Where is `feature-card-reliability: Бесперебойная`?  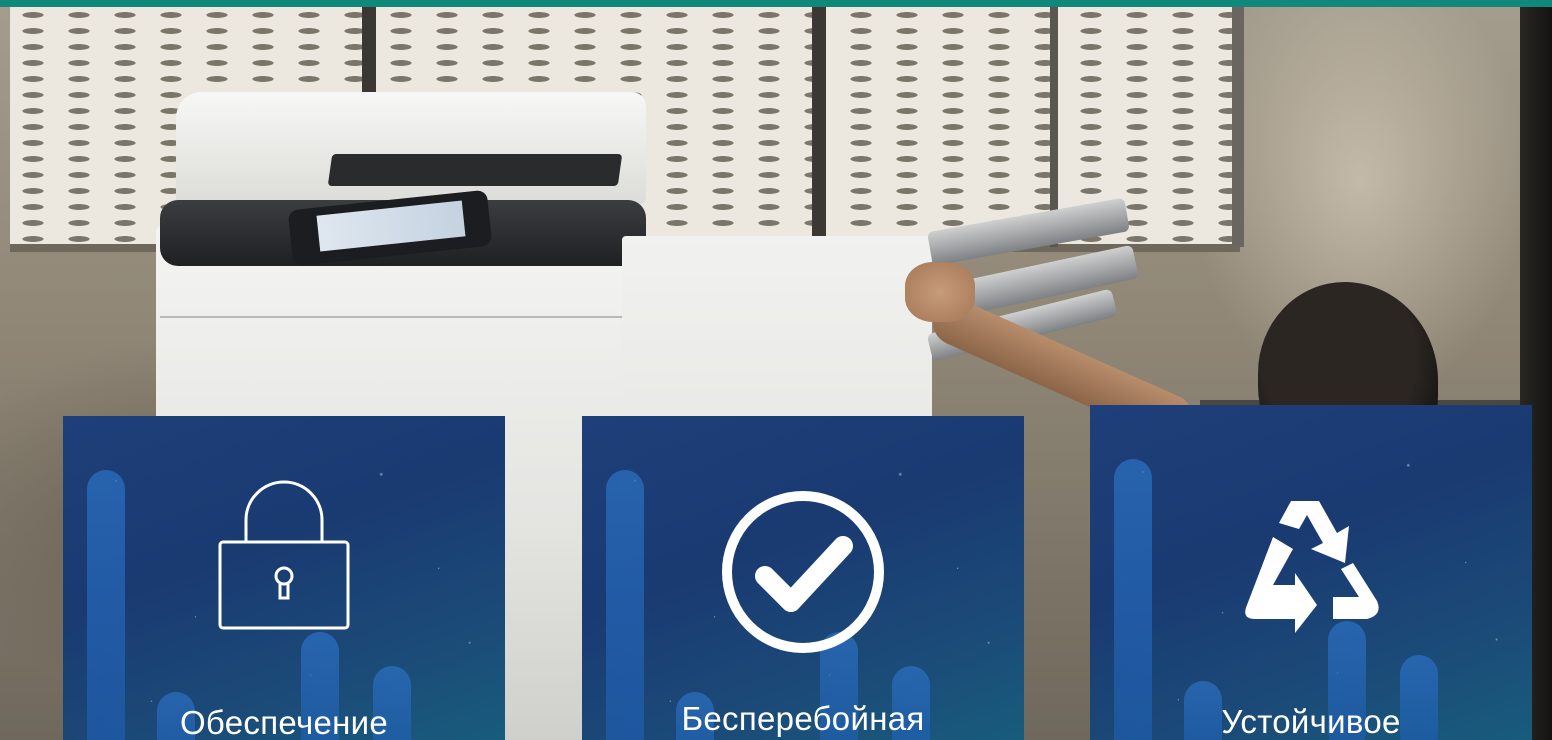
feature-card-reliability: Бесперебойная is located at coordinates (803, 578).